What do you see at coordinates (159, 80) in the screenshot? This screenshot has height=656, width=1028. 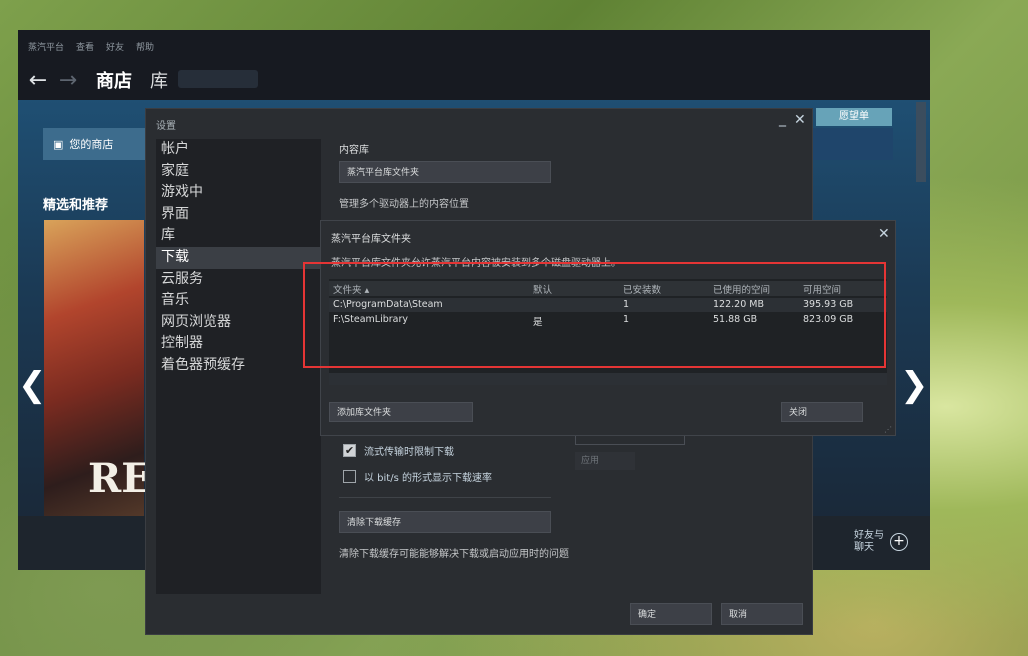 I see `tab-library: 库` at bounding box center [159, 80].